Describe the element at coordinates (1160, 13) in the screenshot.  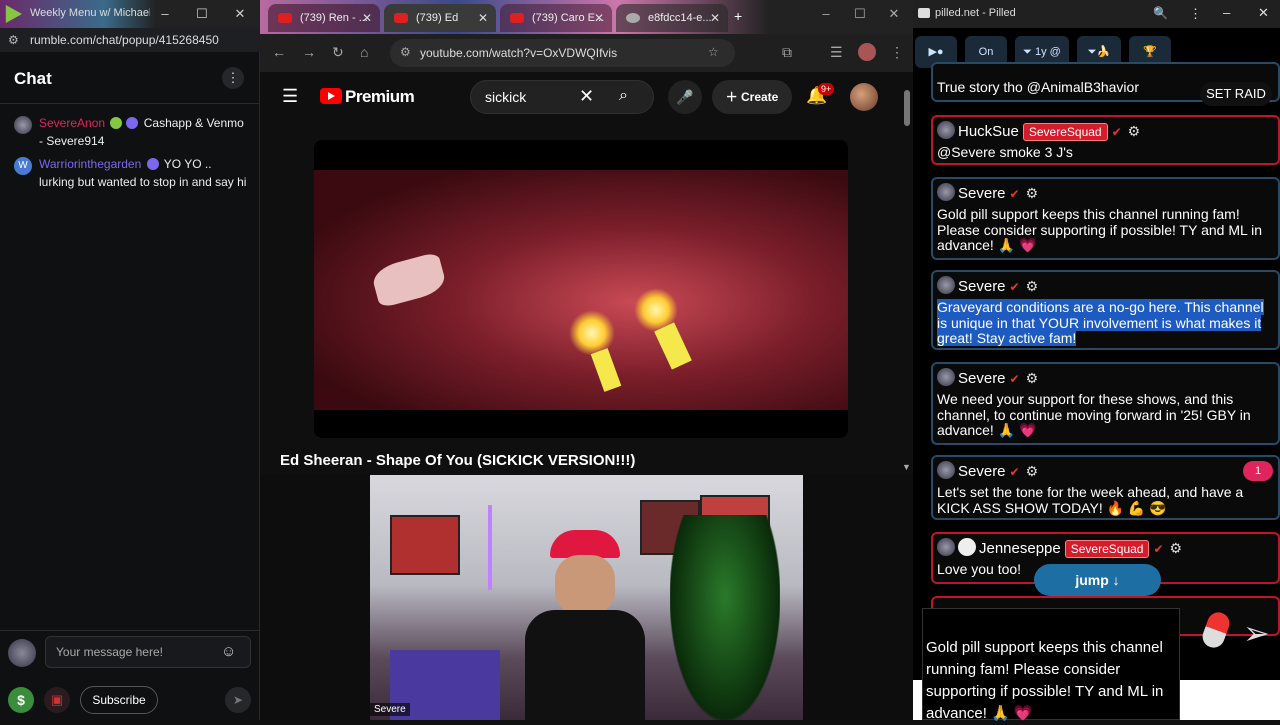
I see `zoom-icon: 🔍` at that location.